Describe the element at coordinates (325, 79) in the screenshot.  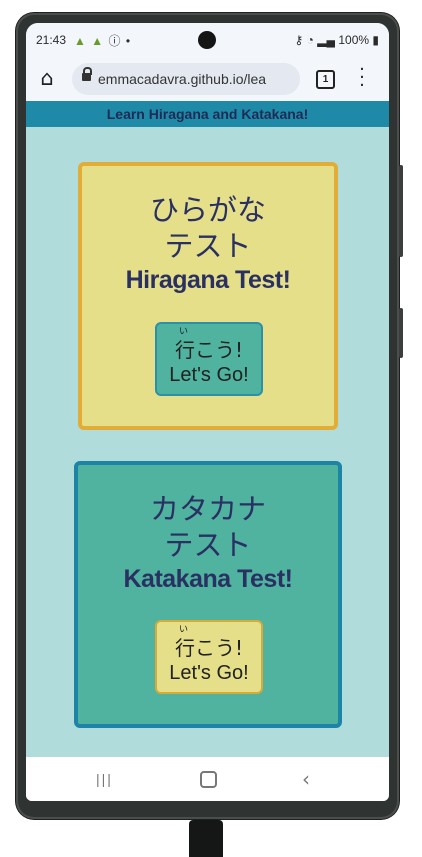
I see `tab-switcher-button: 1` at that location.